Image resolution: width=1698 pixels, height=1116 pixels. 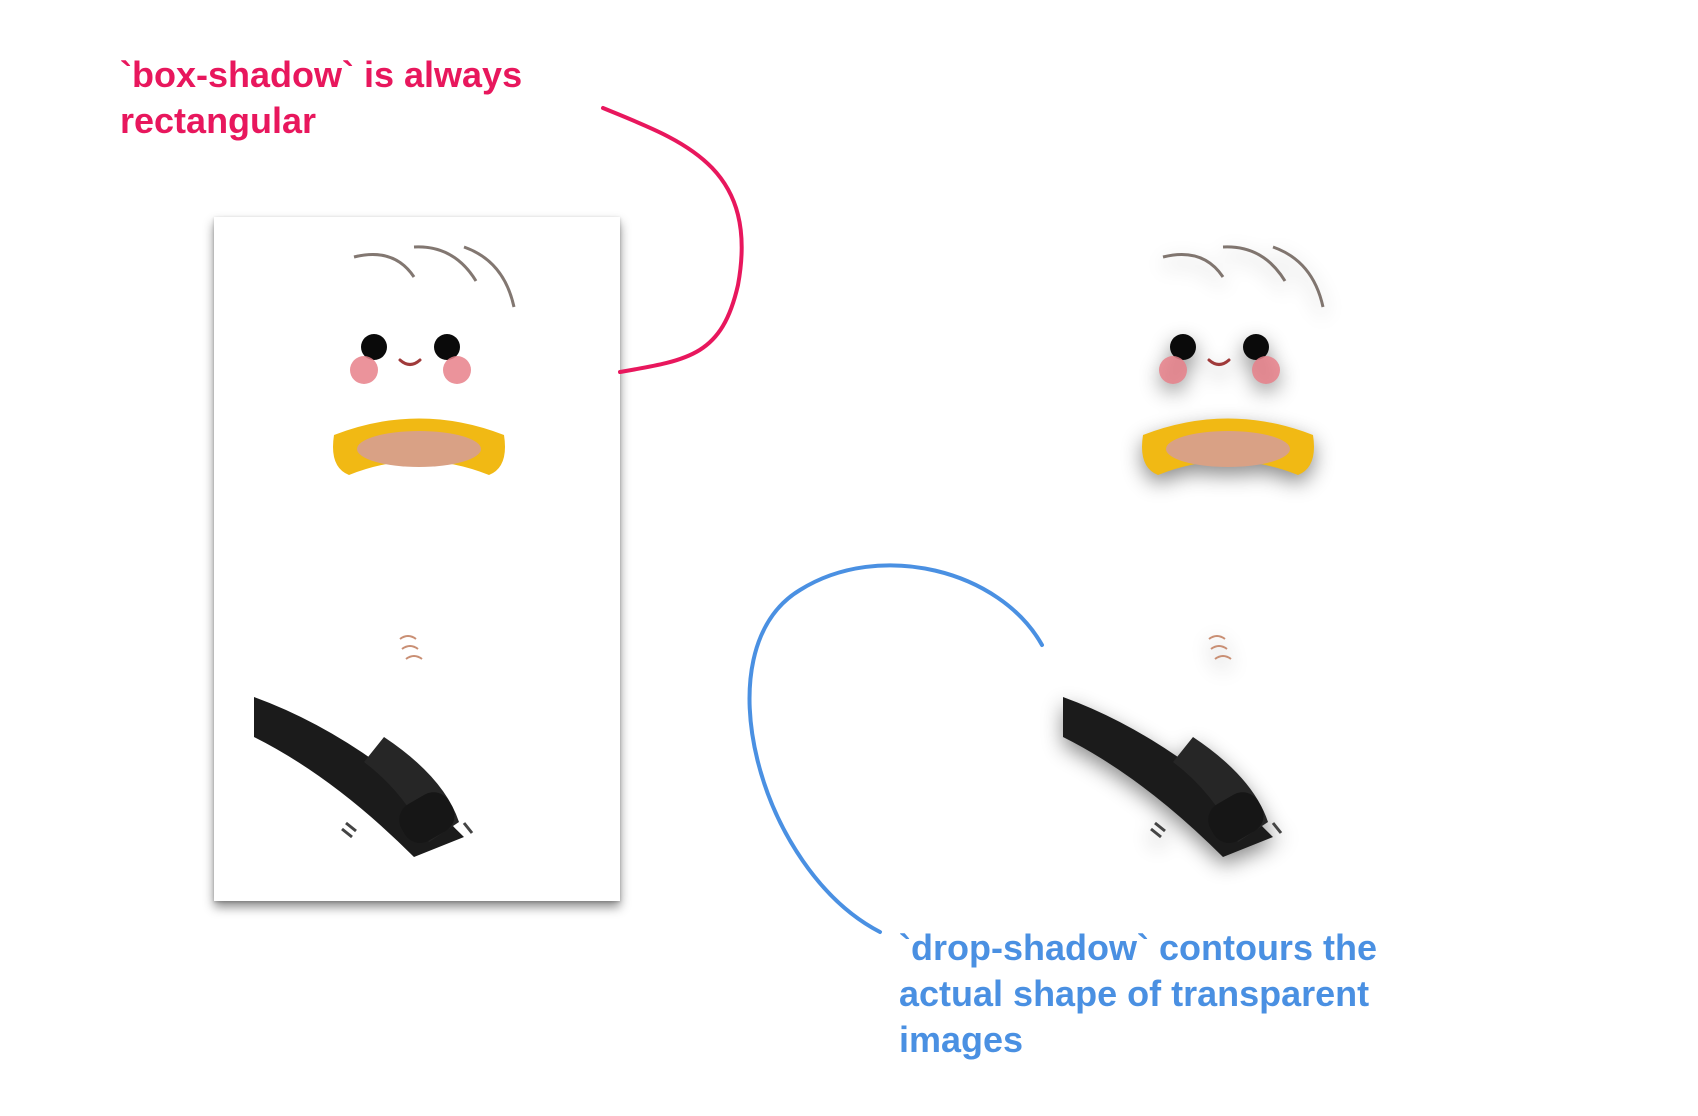 What do you see at coordinates (1138, 947) in the screenshot?
I see `drop-shadow-annotation-line-1: `drop-shadow` contours the` at bounding box center [1138, 947].